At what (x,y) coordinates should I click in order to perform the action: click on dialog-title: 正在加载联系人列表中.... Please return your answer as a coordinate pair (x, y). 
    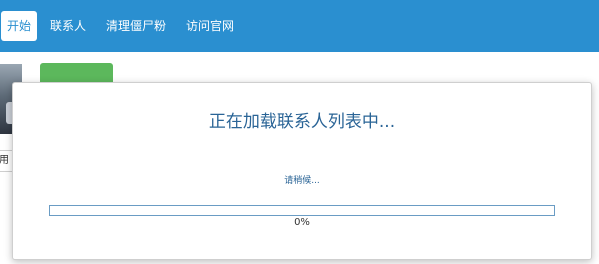
    Looking at the image, I should click on (302, 122).